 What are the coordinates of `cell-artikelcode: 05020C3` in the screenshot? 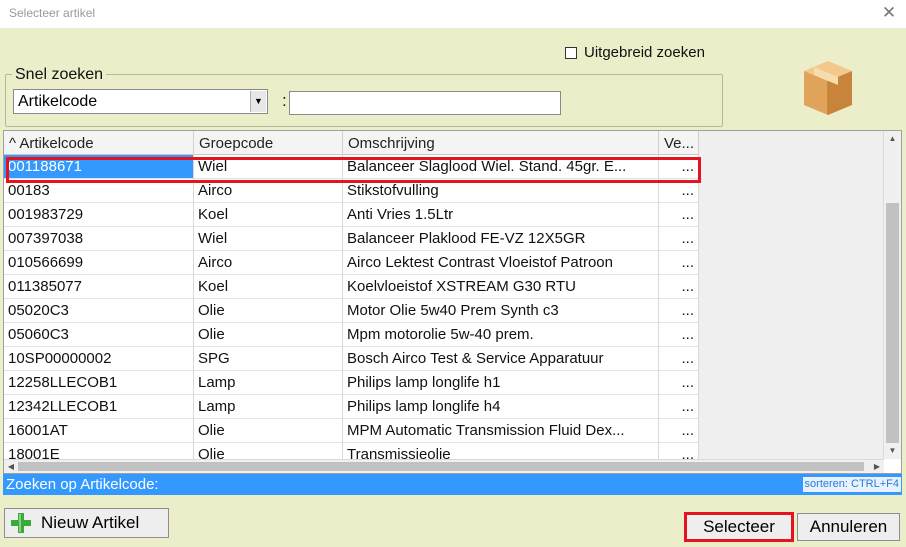 It's located at (99, 311).